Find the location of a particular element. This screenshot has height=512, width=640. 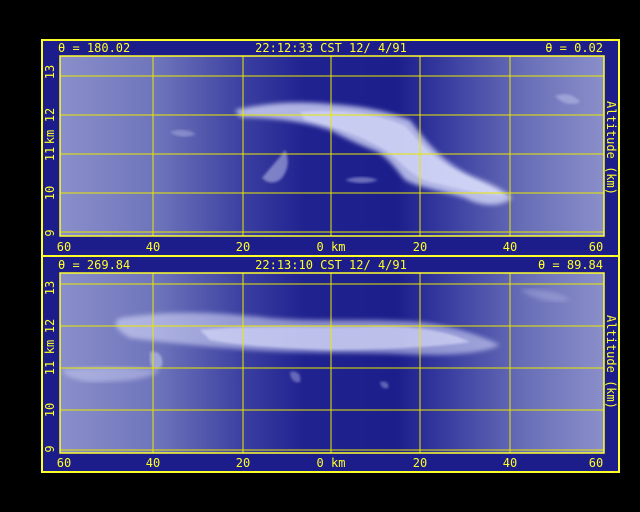

theta-left-label: θ = 180.02 is located at coordinates (94, 48).